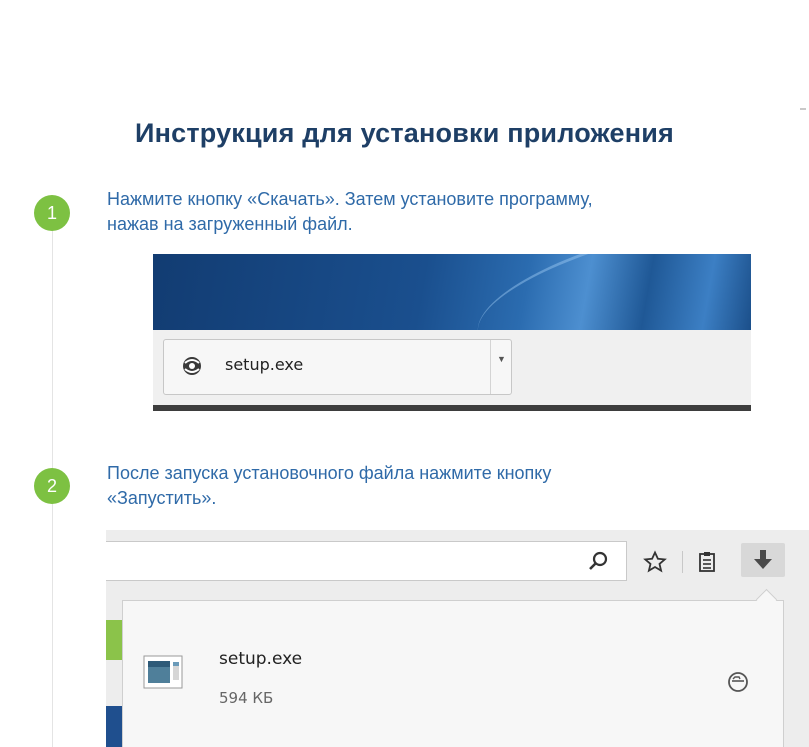 The height and width of the screenshot is (747, 809). What do you see at coordinates (52, 486) in the screenshot?
I see `step-2-badge: 2` at bounding box center [52, 486].